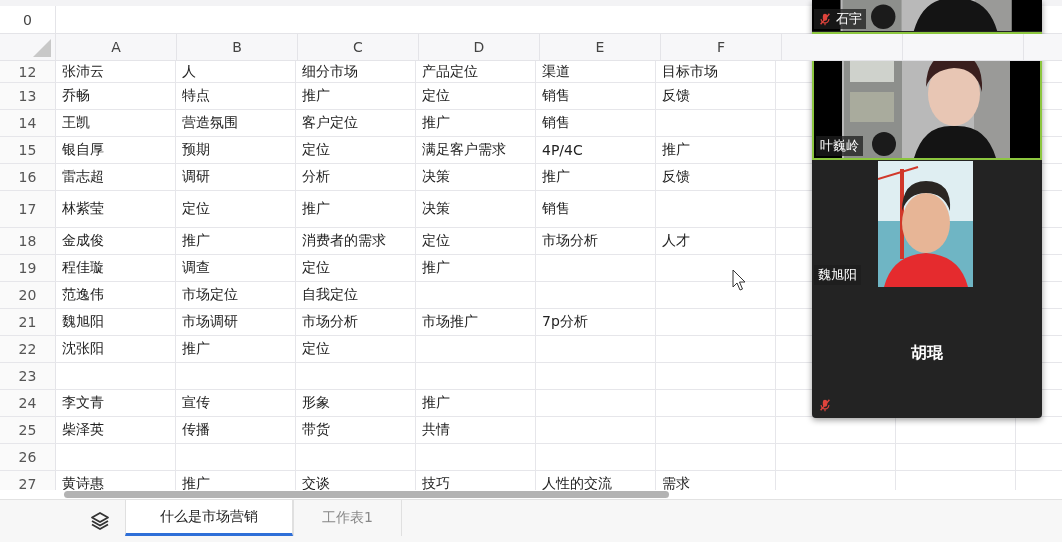 The image size is (1062, 542). What do you see at coordinates (83, 403) in the screenshot?
I see `cell-text: 李文青` at bounding box center [83, 403].